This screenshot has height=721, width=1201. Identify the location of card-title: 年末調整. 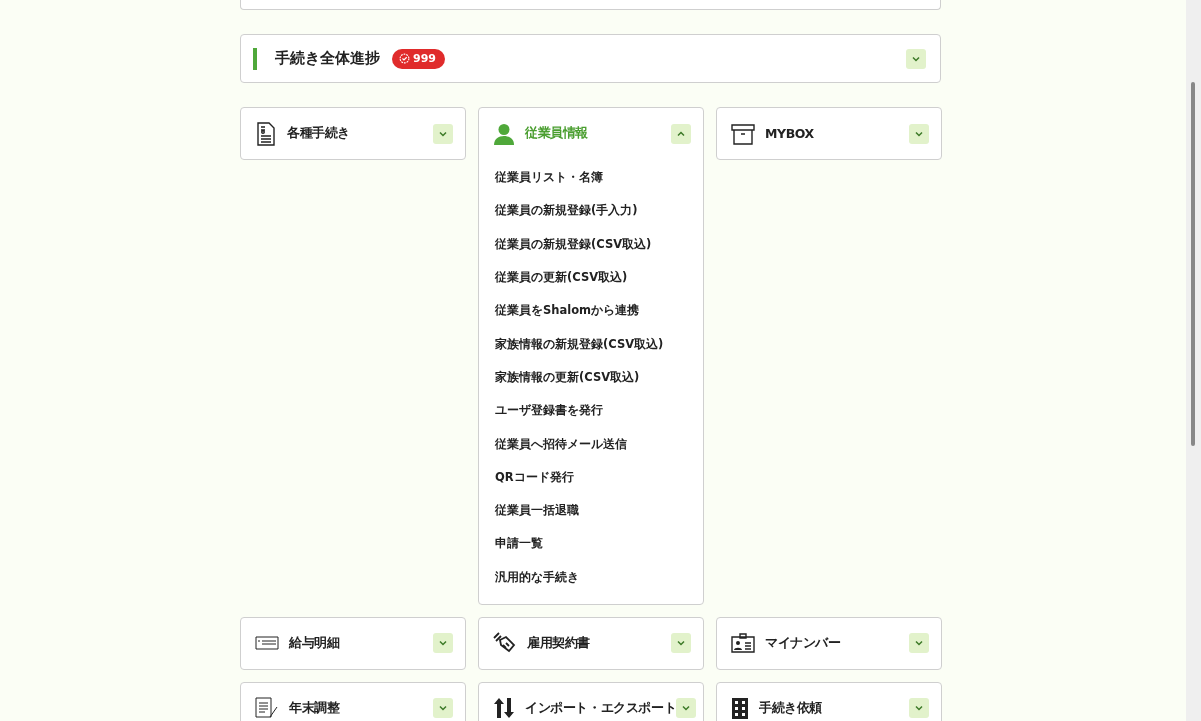
(314, 708).